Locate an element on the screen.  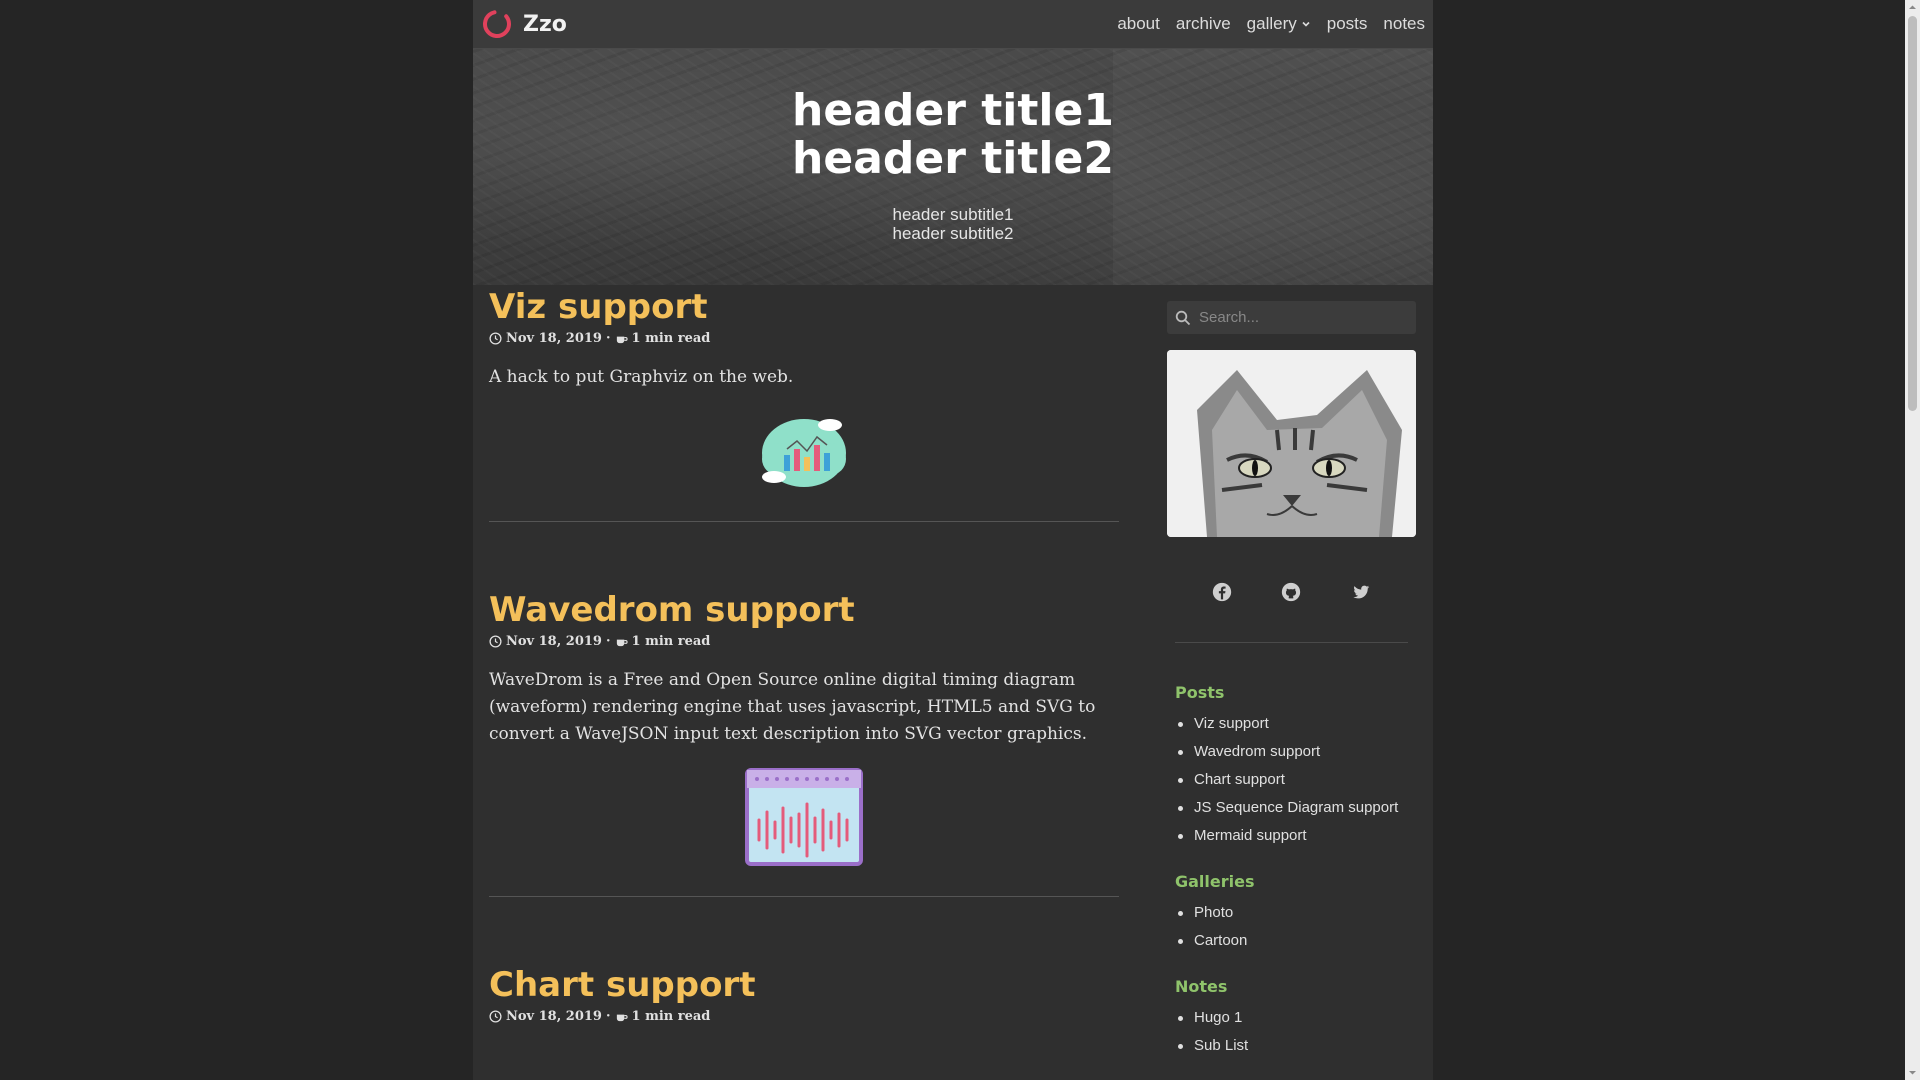
scroll-thumb is located at coordinates (1912, 213).